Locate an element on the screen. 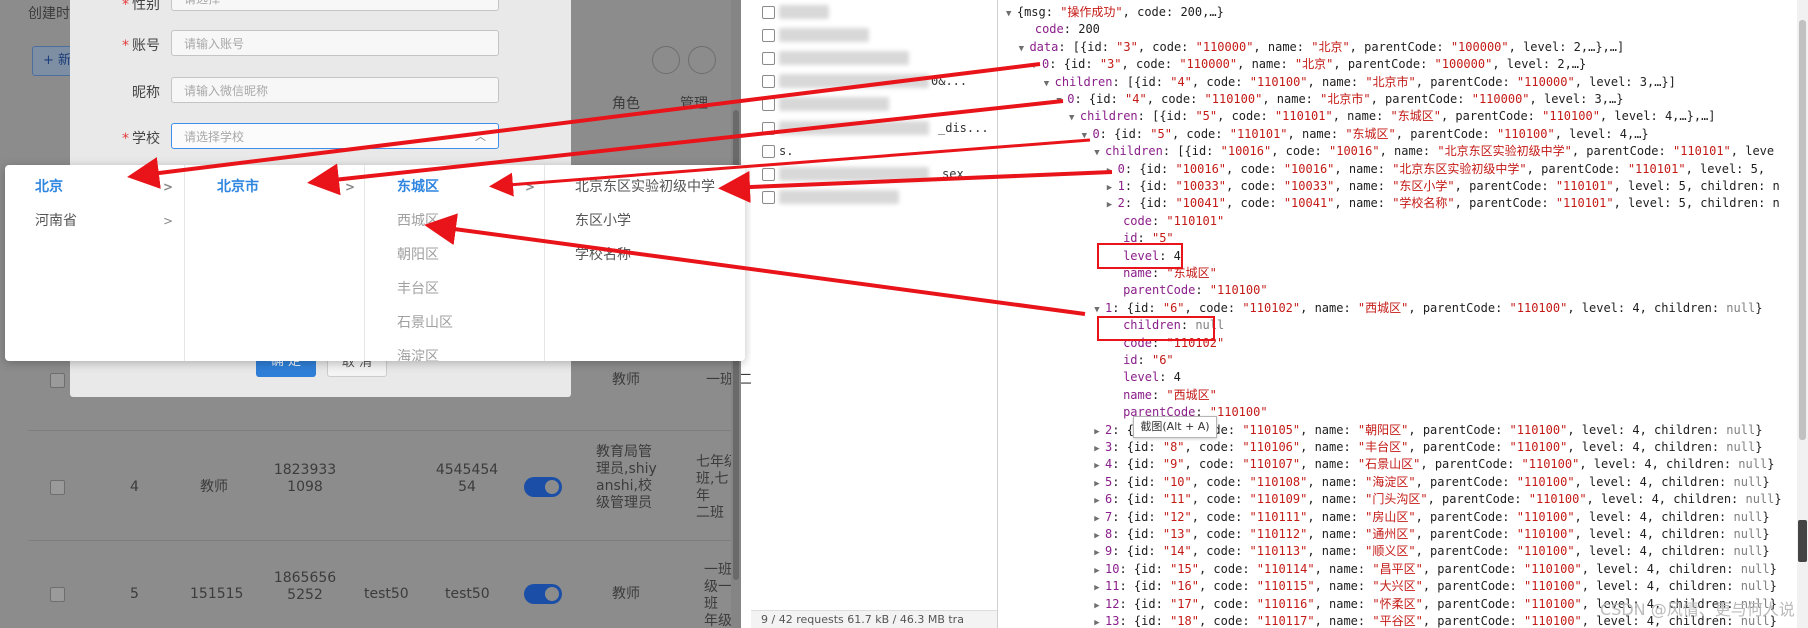 Image resolution: width=1808 pixels, height=628 pixels. annotation-box-children-null is located at coordinates (1156, 328).